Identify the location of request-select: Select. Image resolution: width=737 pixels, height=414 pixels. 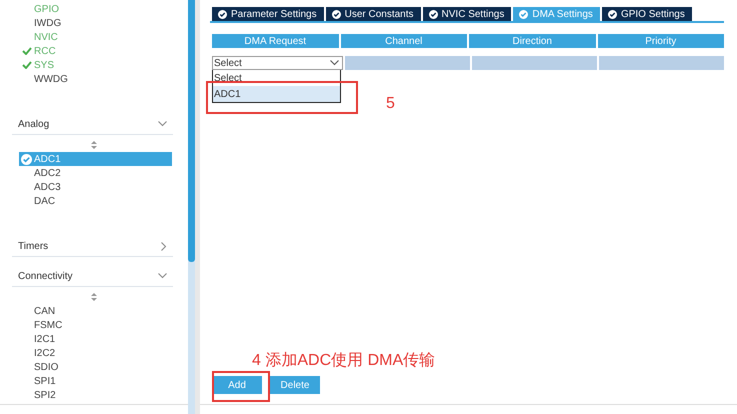
(277, 63).